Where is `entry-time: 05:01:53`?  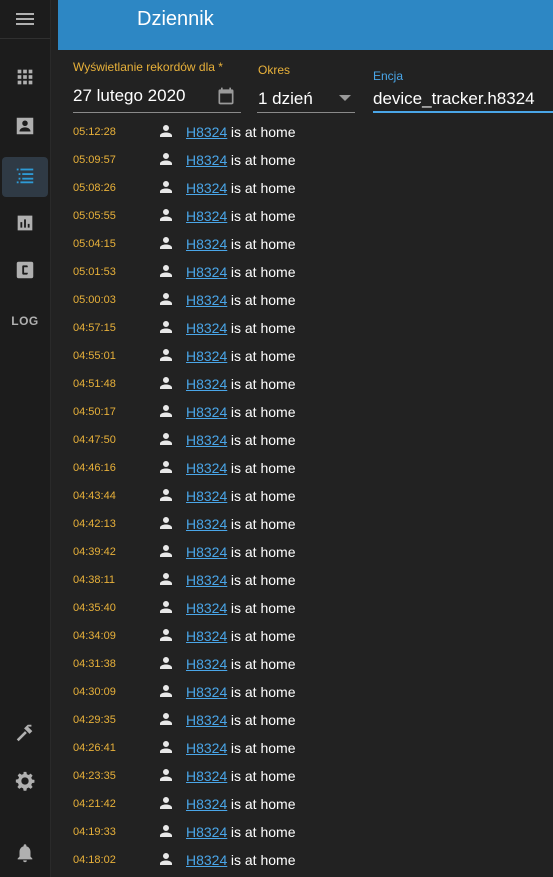
entry-time: 05:01:53 is located at coordinates (94, 272).